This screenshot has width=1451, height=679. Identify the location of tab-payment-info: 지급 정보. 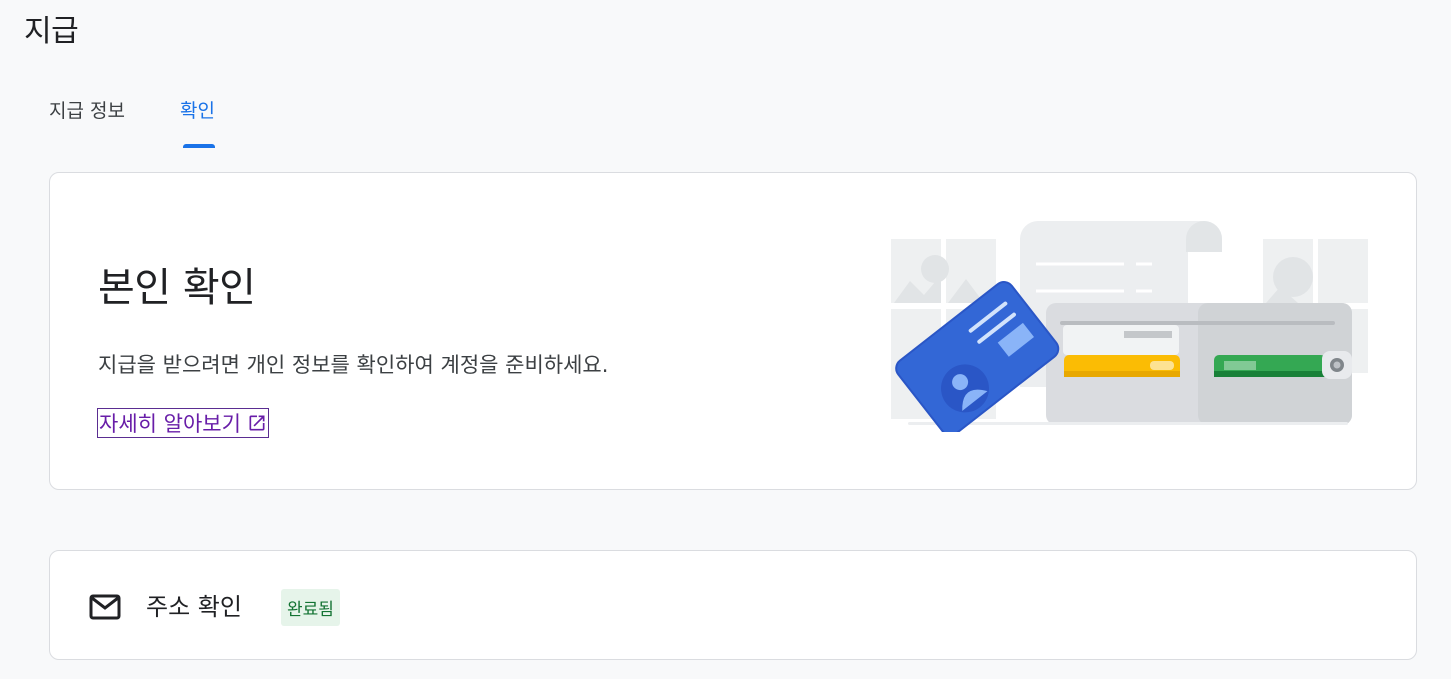
(87, 109).